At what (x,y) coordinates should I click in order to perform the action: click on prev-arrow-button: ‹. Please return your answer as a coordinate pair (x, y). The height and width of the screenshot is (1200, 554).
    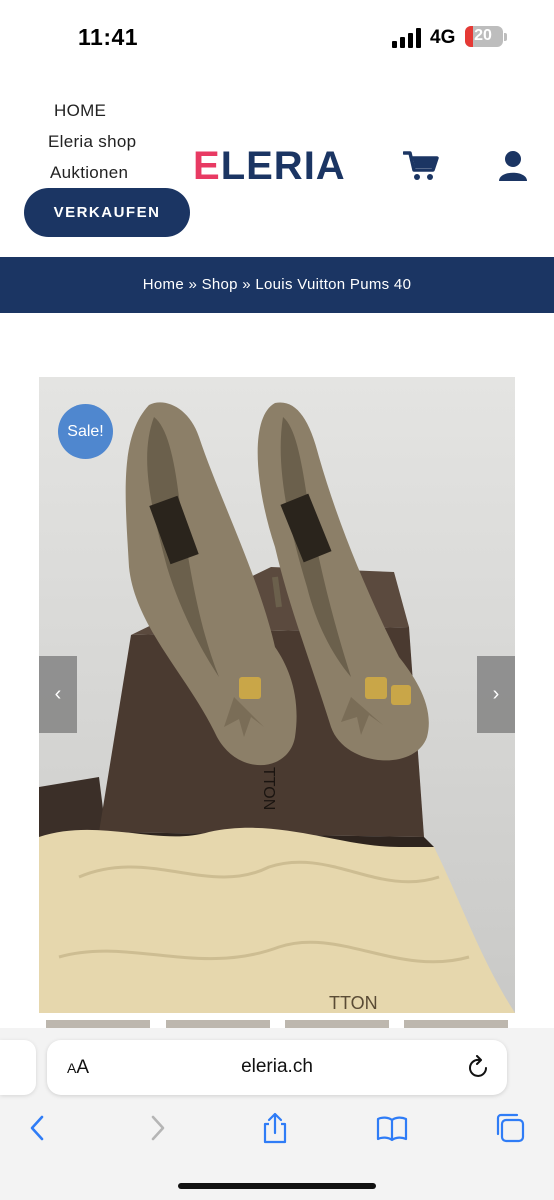
    Looking at the image, I should click on (58, 694).